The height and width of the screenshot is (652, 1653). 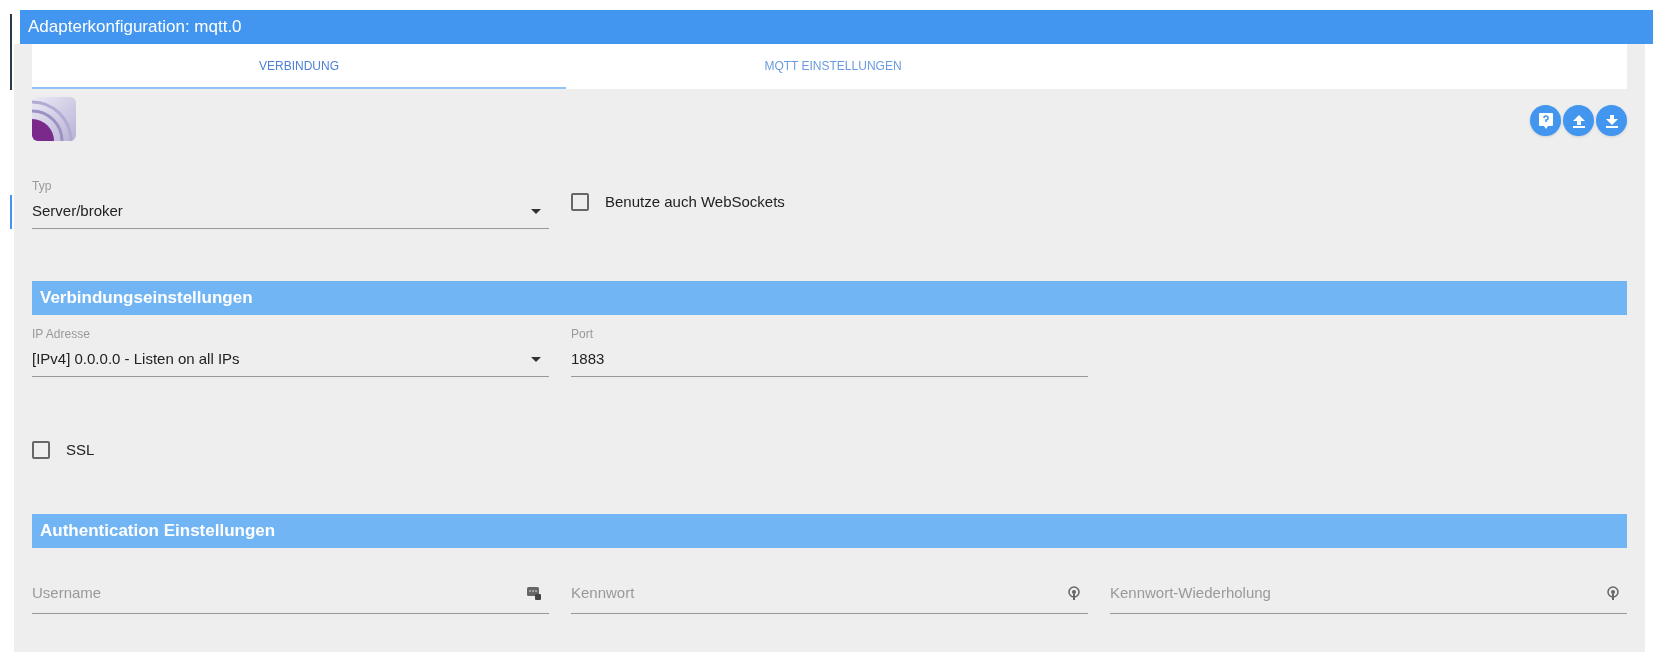 I want to click on input-field: Kennwort, so click(x=829, y=593).